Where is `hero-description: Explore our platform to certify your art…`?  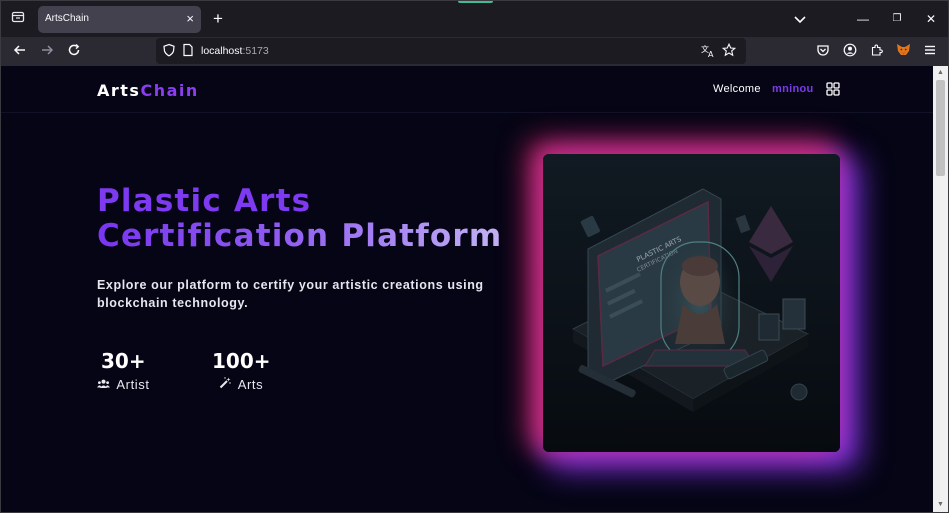
hero-description: Explore our platform to certify your art… is located at coordinates (290, 294).